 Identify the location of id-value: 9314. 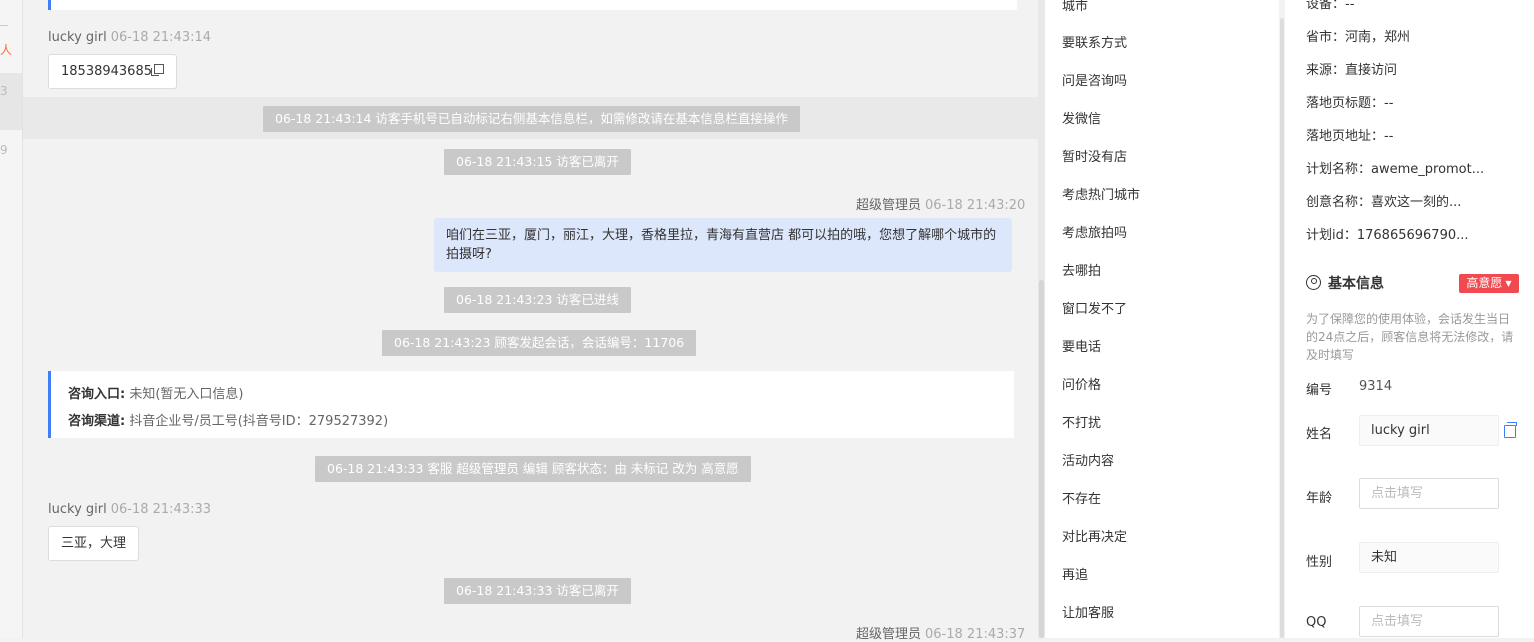
(1376, 386).